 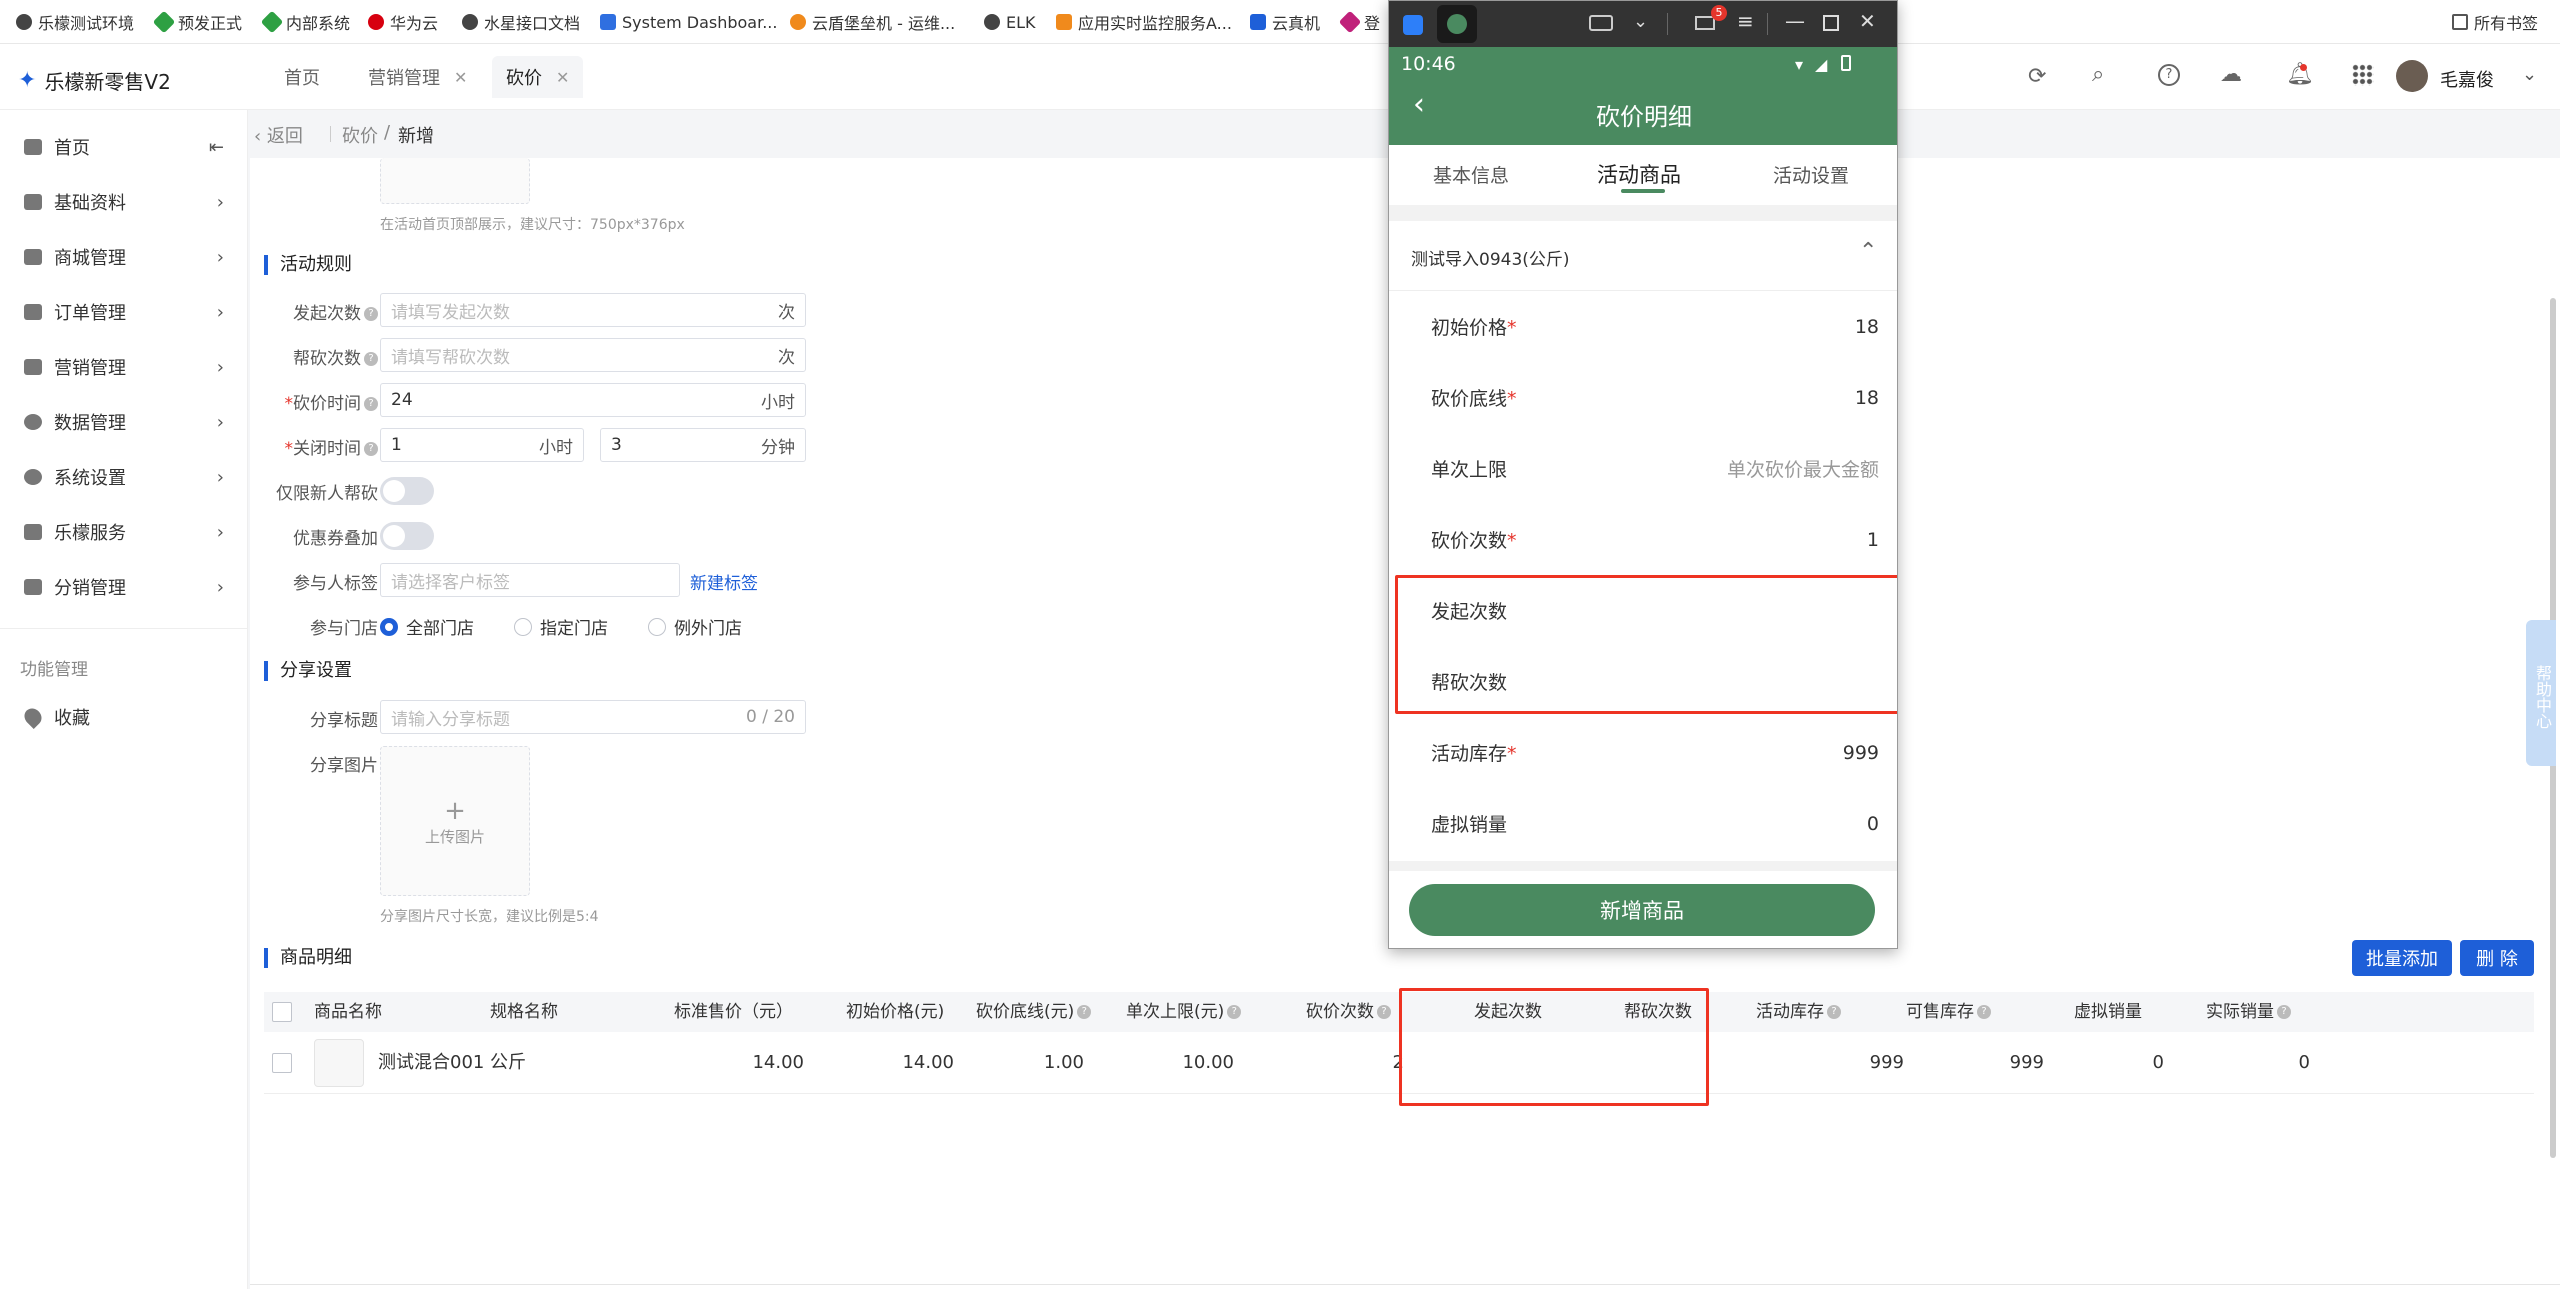 I want to click on apps-grid-icon, so click(x=2363, y=75).